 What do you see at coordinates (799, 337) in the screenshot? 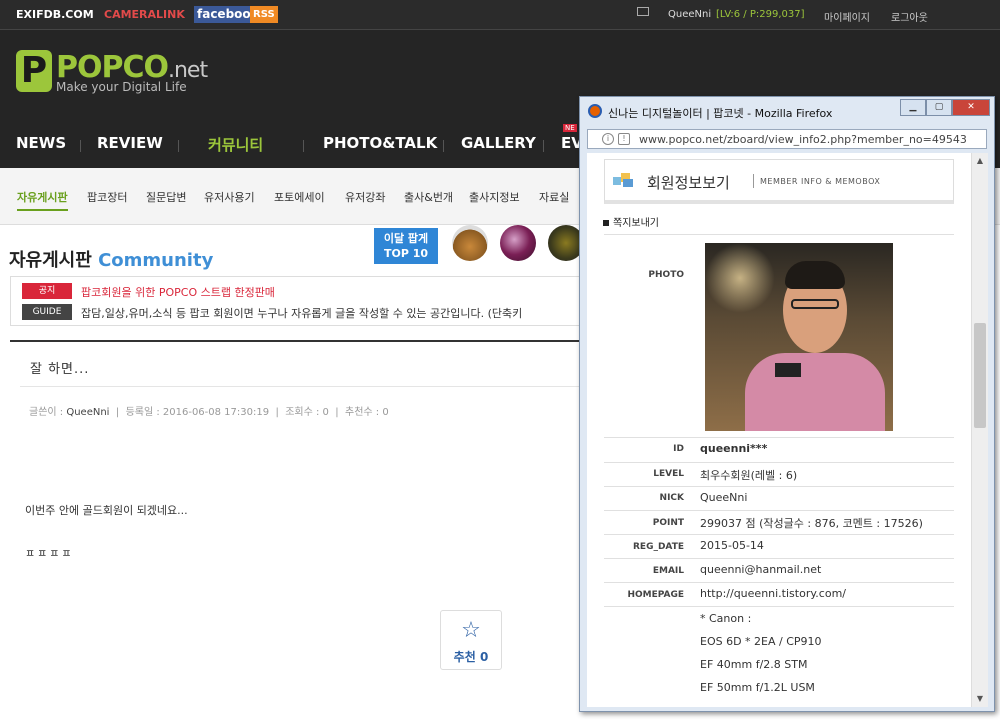
I see `member-photo` at bounding box center [799, 337].